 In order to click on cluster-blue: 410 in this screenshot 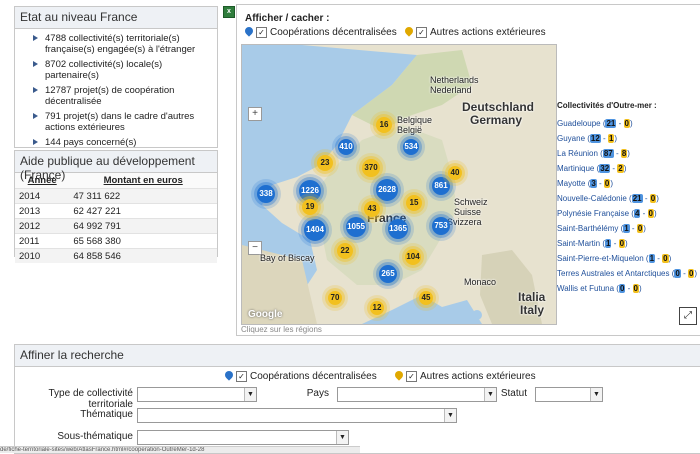, I will do `click(346, 147)`.